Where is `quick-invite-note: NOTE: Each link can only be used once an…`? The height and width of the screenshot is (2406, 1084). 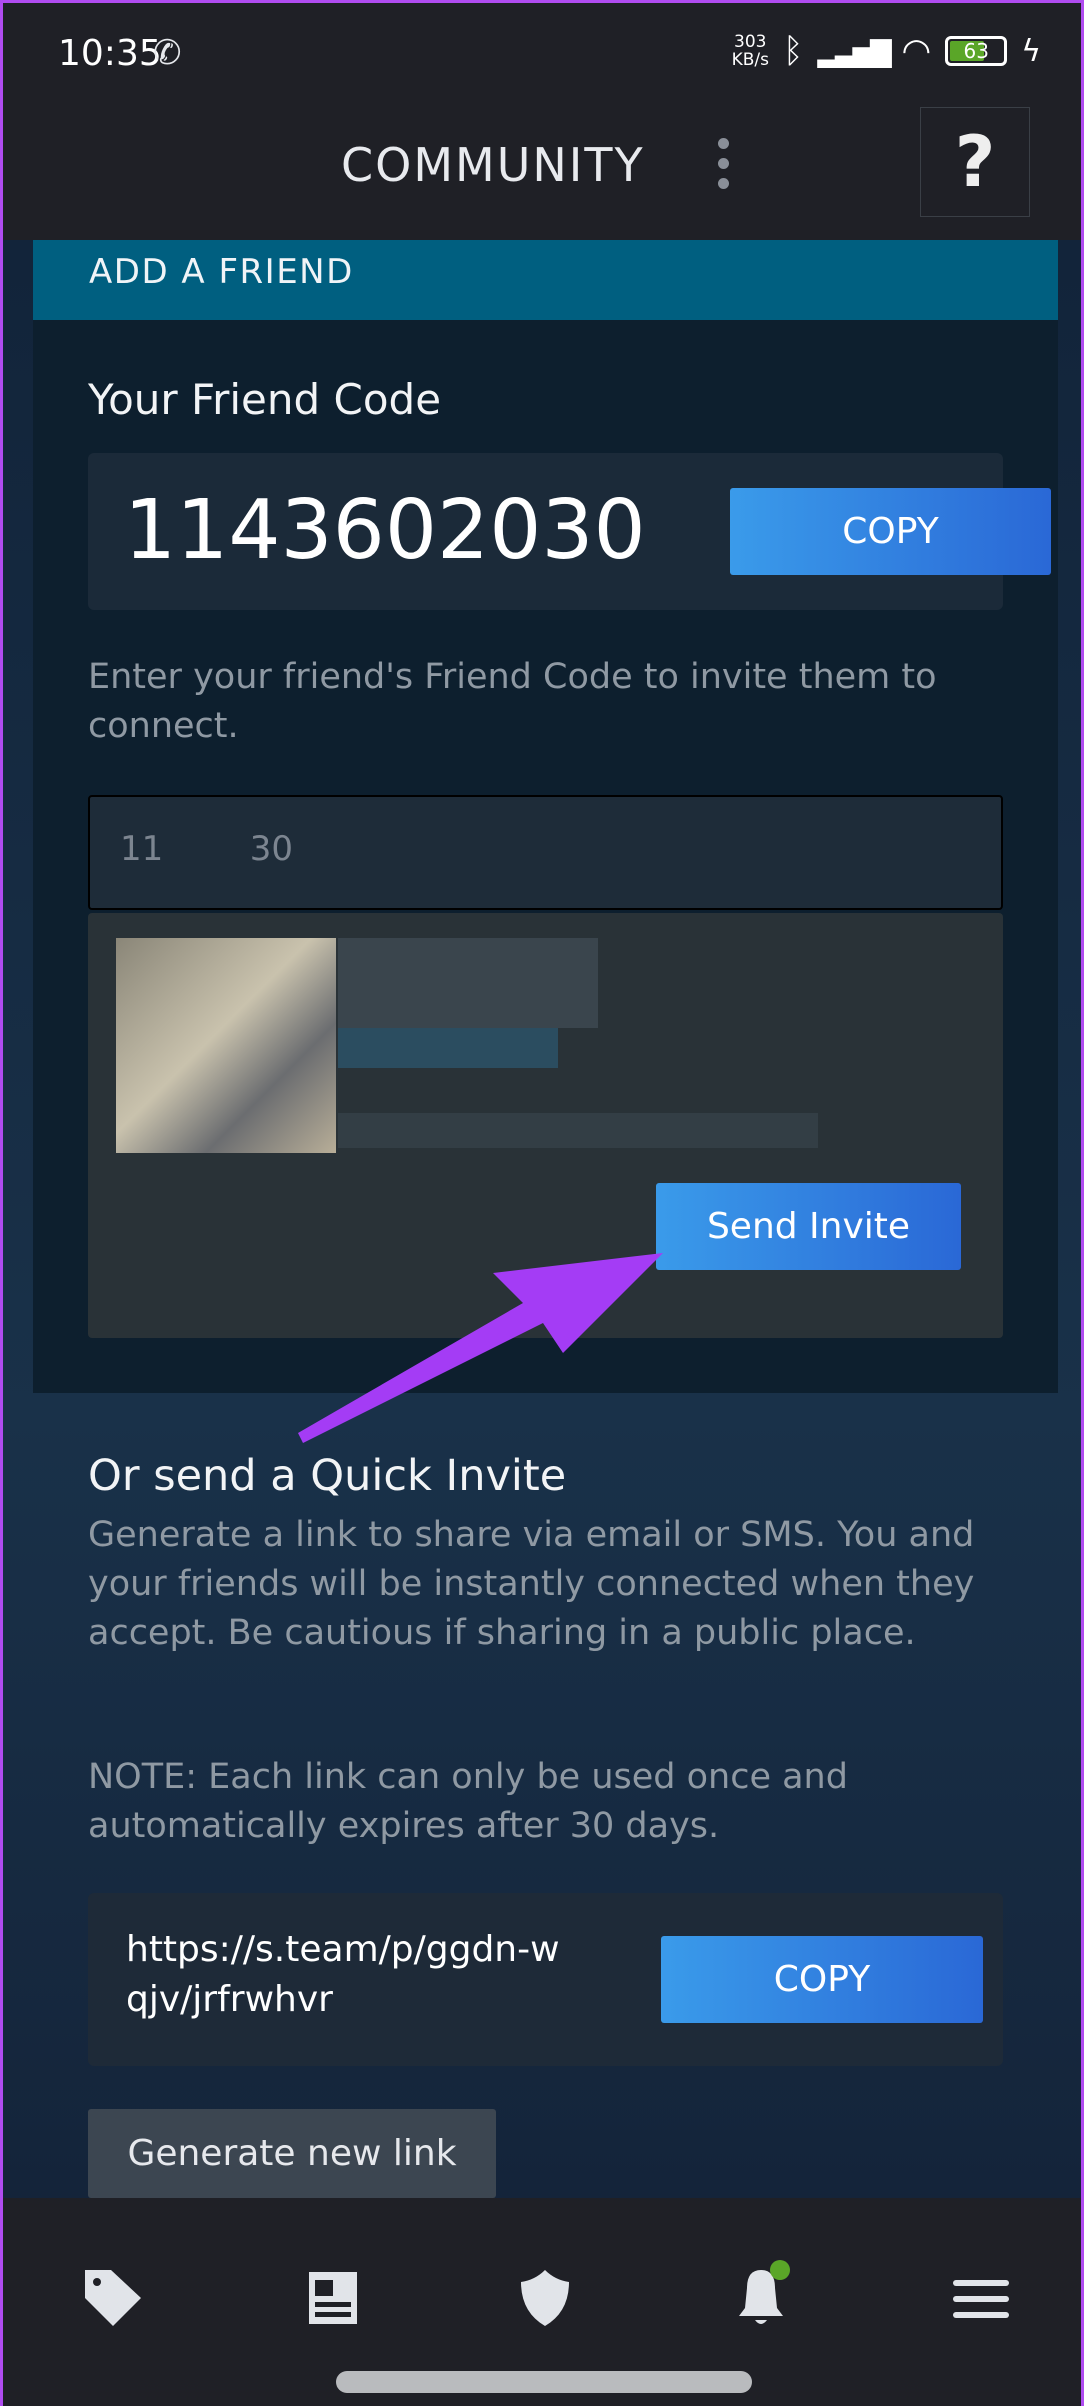
quick-invite-note: NOTE: Each link can only be used once an… is located at coordinates (468, 1801).